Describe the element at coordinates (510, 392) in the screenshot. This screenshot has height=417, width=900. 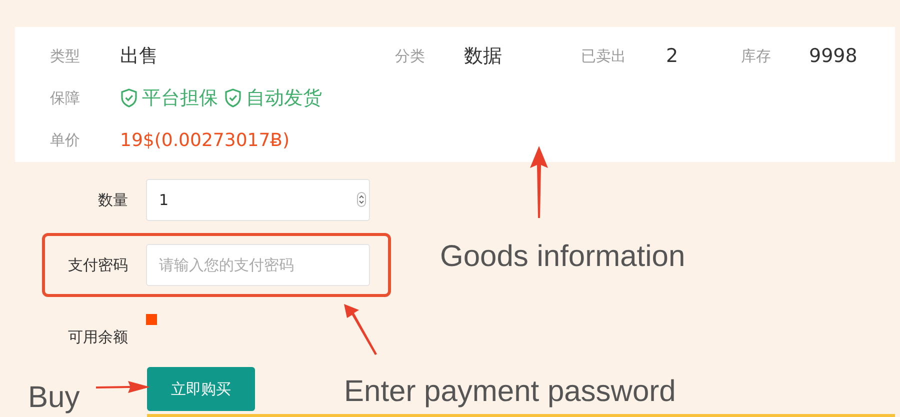
I see `annotation-text: Enter payment password` at that location.